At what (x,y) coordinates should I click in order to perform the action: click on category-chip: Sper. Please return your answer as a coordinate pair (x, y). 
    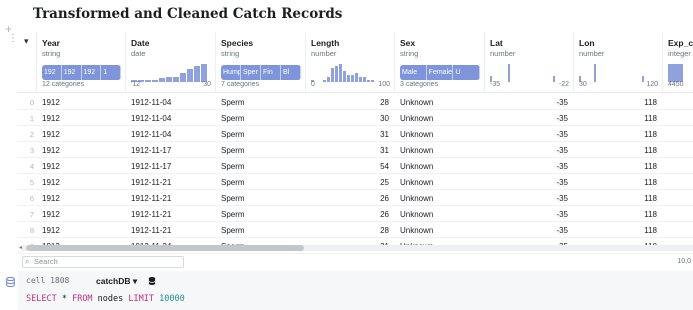
    Looking at the image, I should click on (251, 72).